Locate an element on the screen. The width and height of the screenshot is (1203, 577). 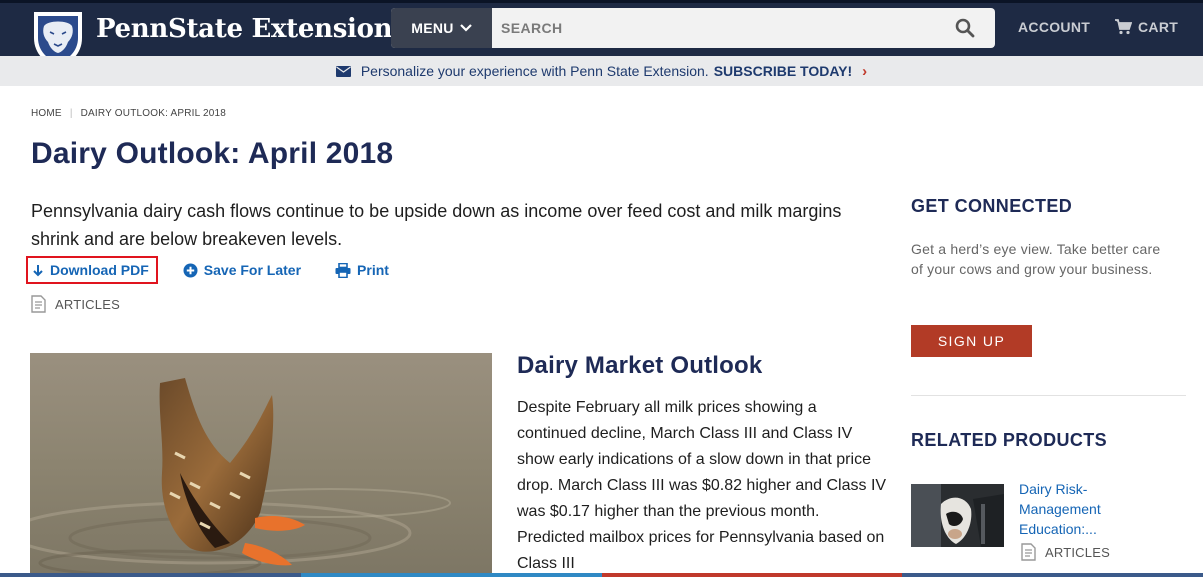
brand-name: PennState Extension is located at coordinates (244, 29).